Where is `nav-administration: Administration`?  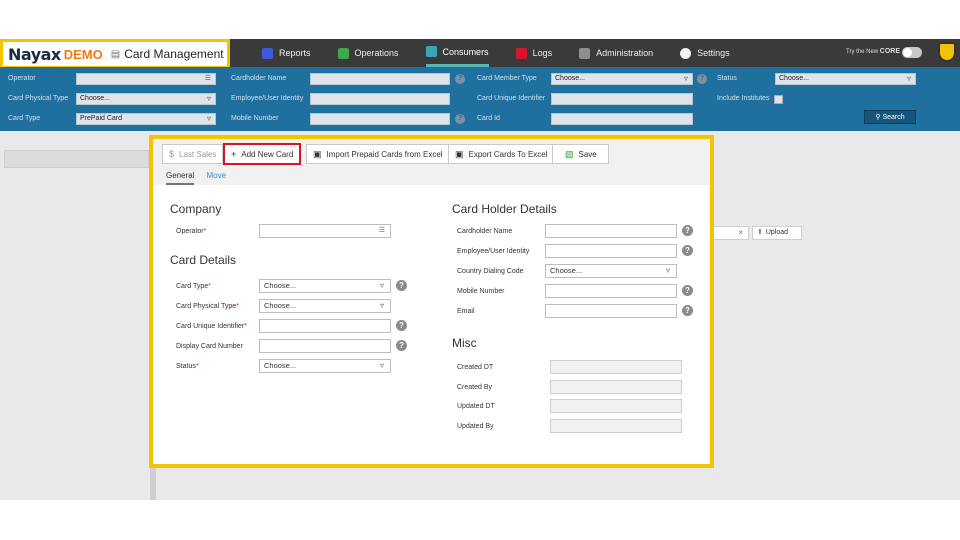
nav-administration: Administration is located at coordinates (616, 53).